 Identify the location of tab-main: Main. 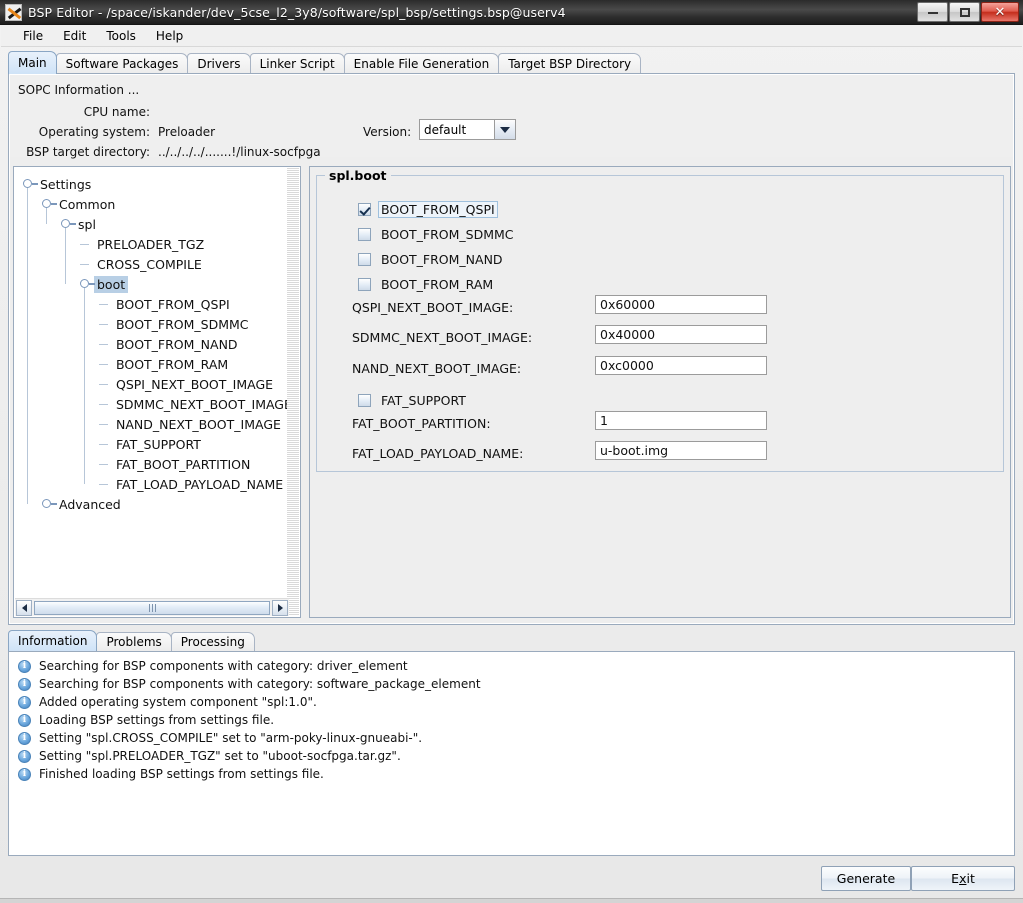
(32, 62).